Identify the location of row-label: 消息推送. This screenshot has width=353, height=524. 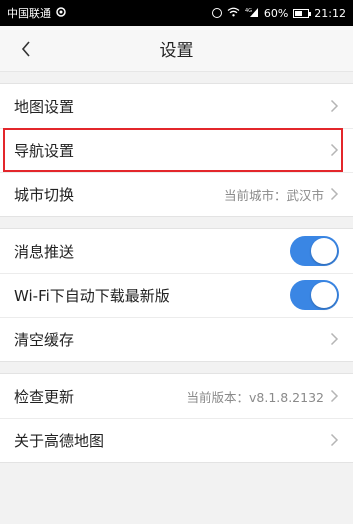
(44, 251).